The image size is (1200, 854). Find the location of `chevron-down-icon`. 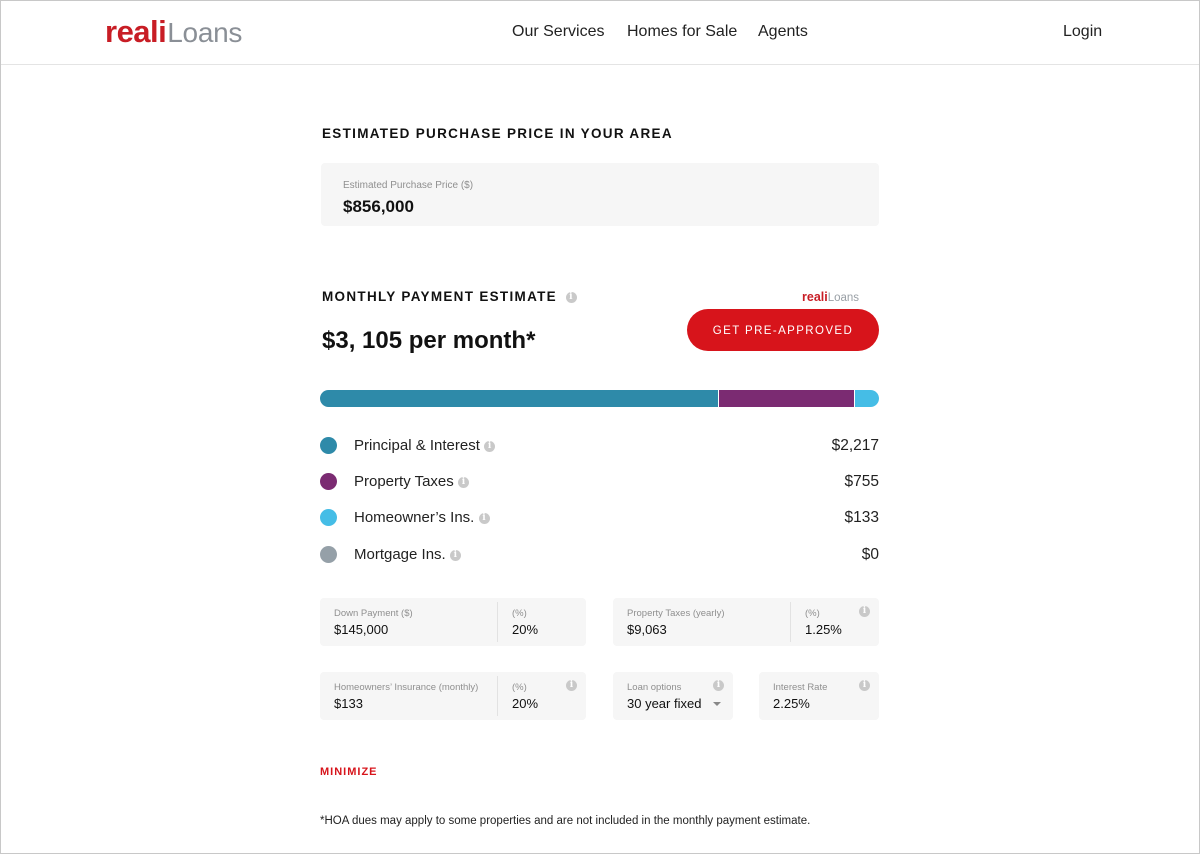

chevron-down-icon is located at coordinates (717, 704).